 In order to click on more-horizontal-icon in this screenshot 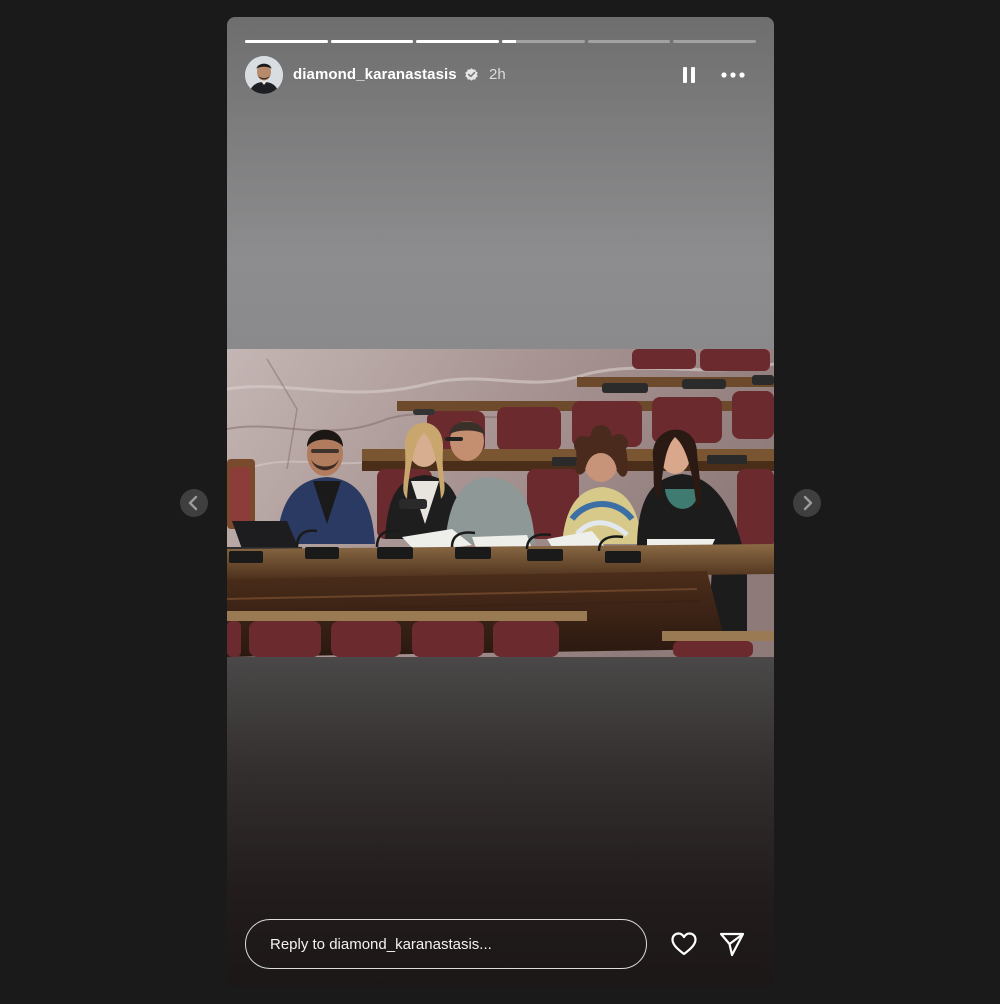, I will do `click(733, 75)`.